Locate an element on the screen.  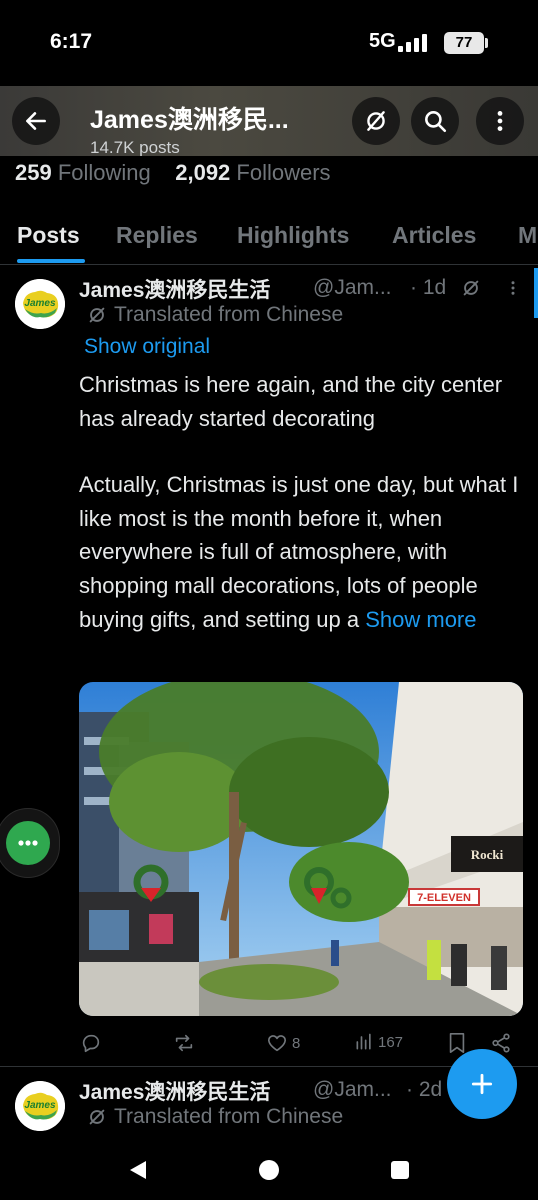
translate-button is located at coordinates (376, 121).